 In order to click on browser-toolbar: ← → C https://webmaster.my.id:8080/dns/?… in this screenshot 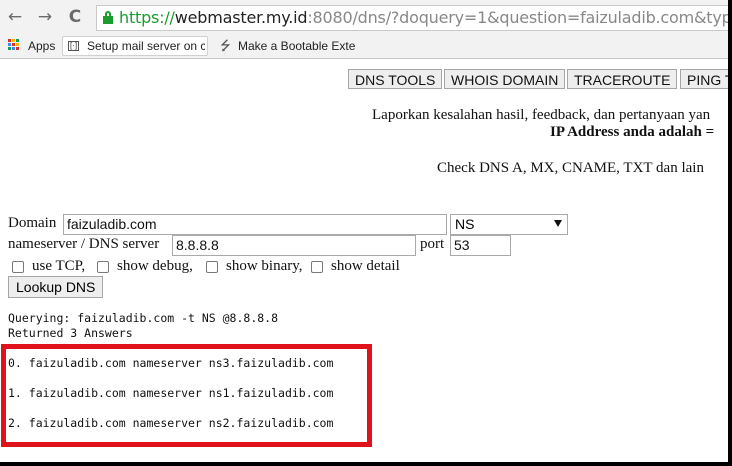, I will do `click(364, 17)`.